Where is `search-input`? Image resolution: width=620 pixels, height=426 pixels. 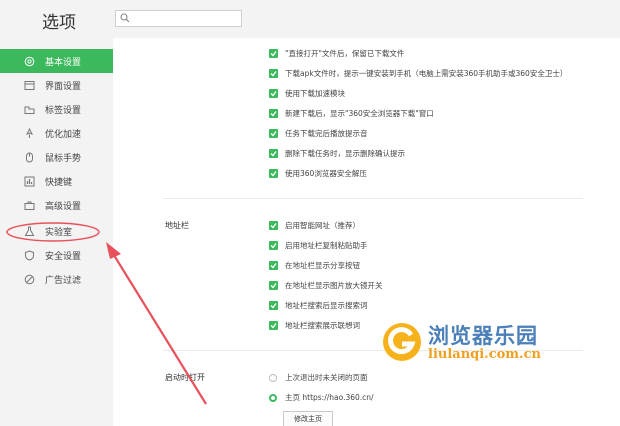
search-input is located at coordinates (178, 18).